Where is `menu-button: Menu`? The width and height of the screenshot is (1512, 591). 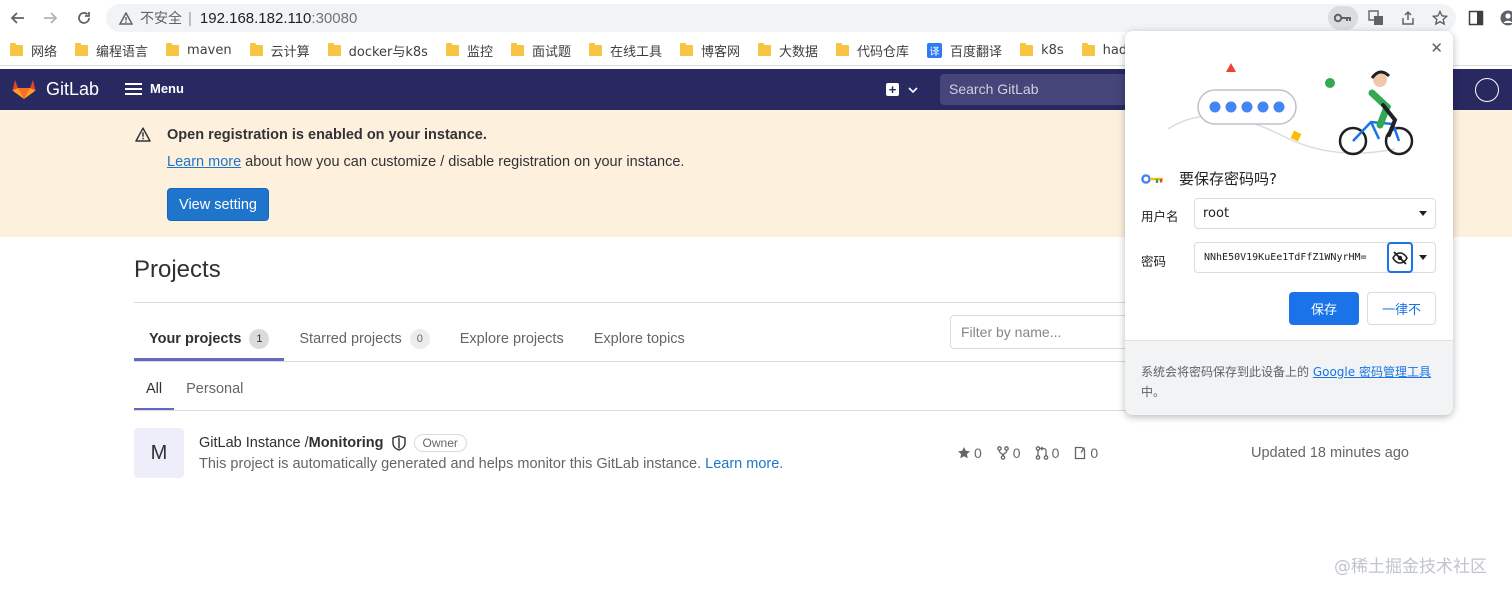
menu-button: Menu is located at coordinates (154, 88).